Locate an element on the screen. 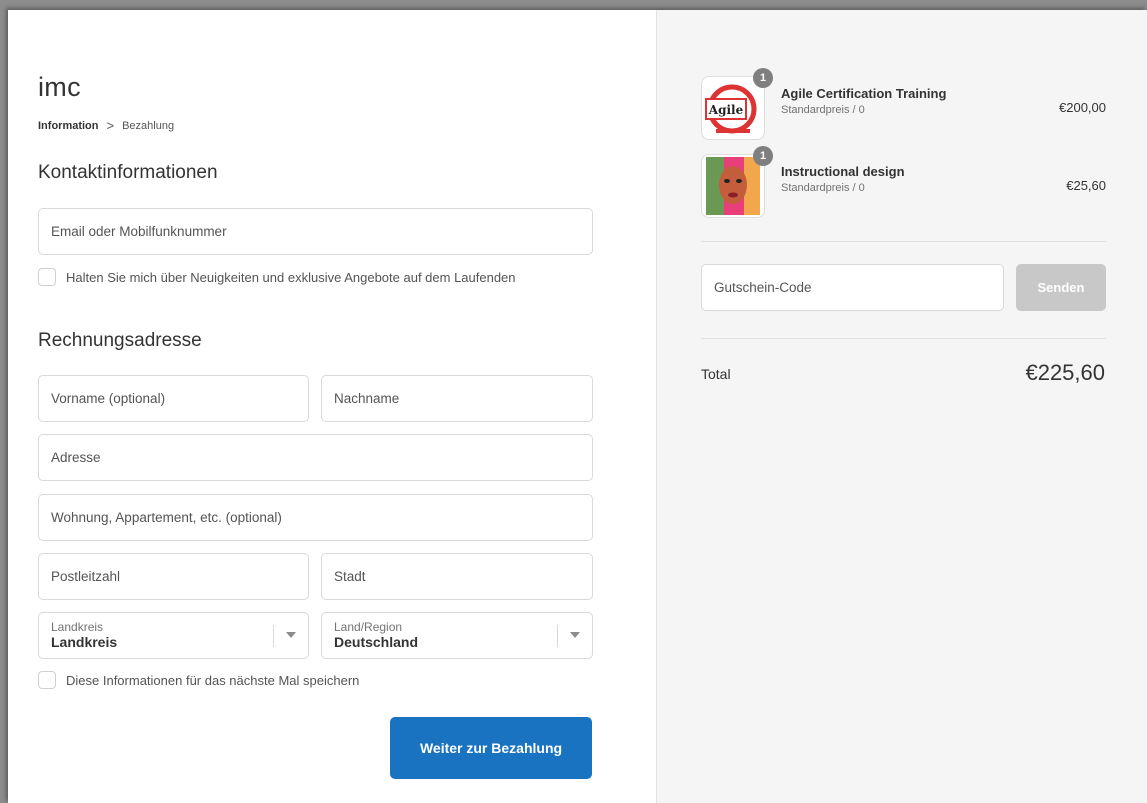 This screenshot has width=1147, height=803. total-value: €225,60 is located at coordinates (1065, 372).